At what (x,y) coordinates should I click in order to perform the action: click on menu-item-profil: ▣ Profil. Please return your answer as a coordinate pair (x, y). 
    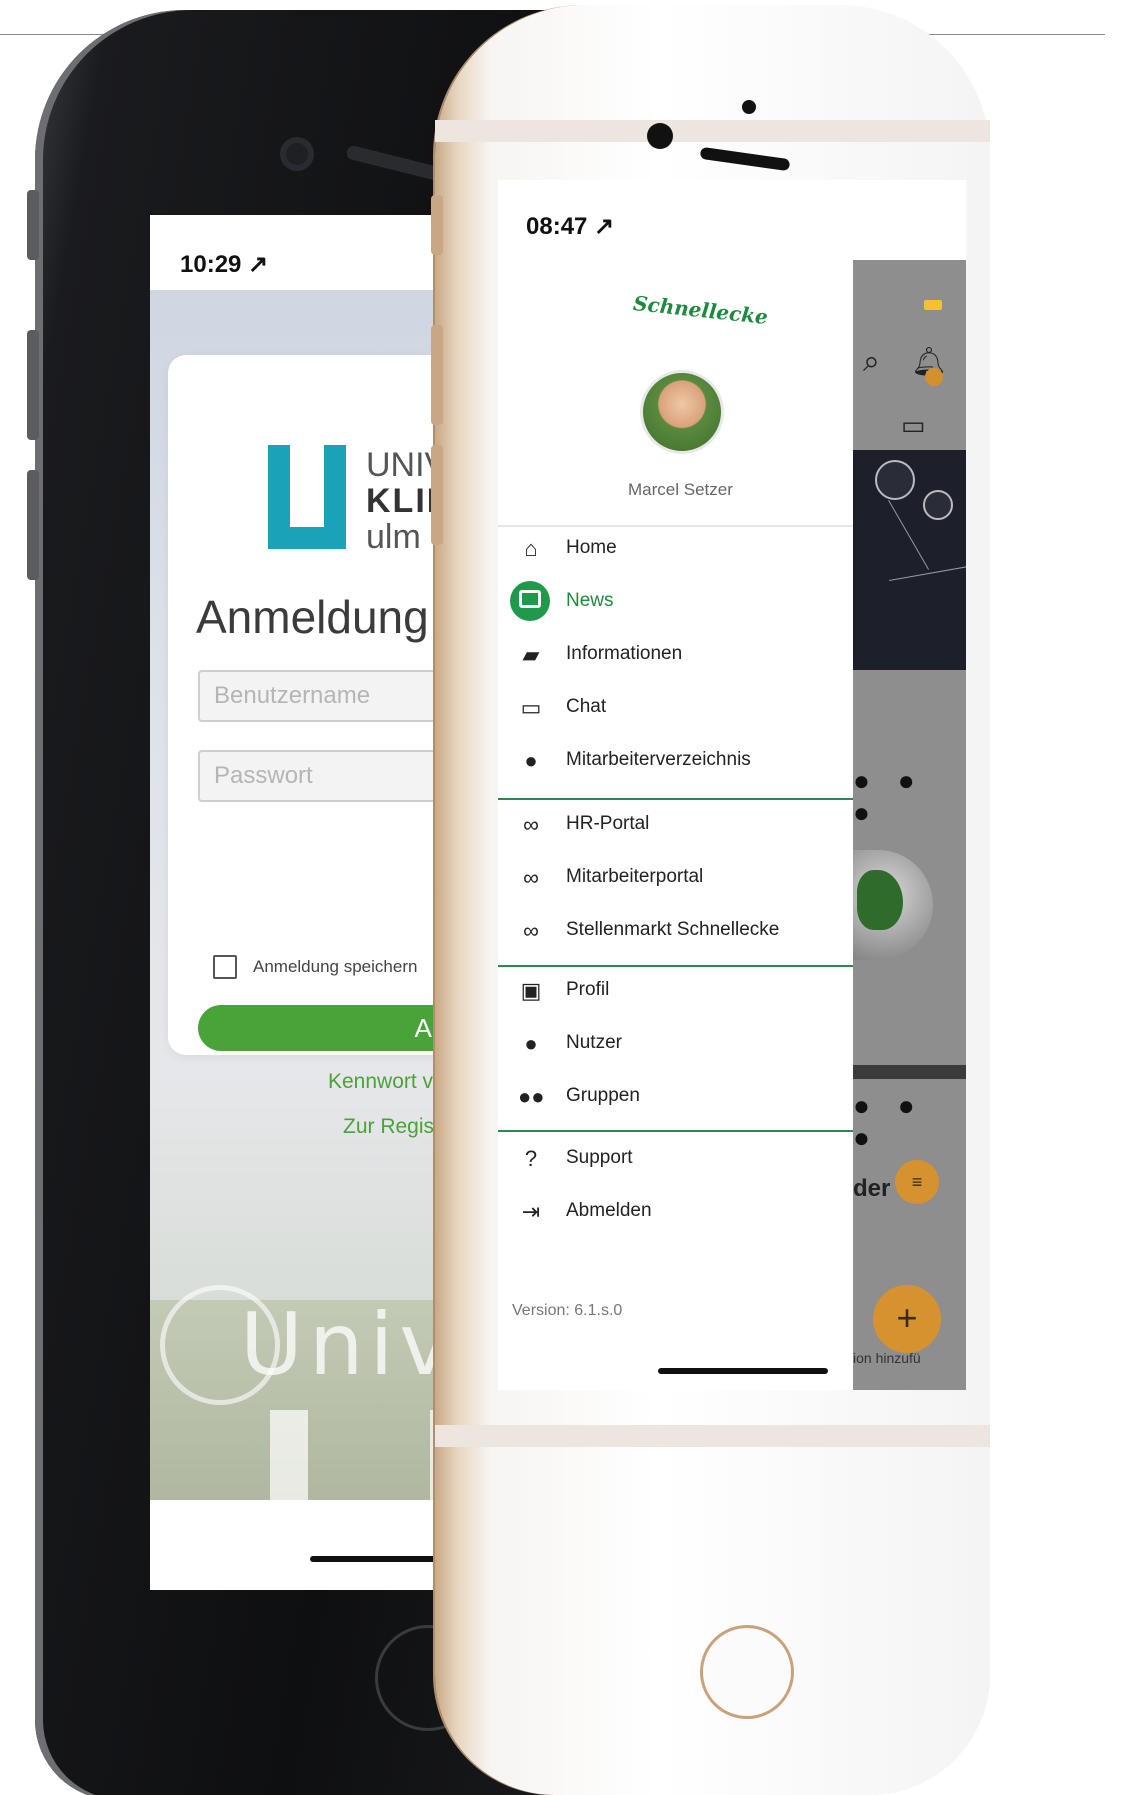
    Looking at the image, I should click on (683, 992).